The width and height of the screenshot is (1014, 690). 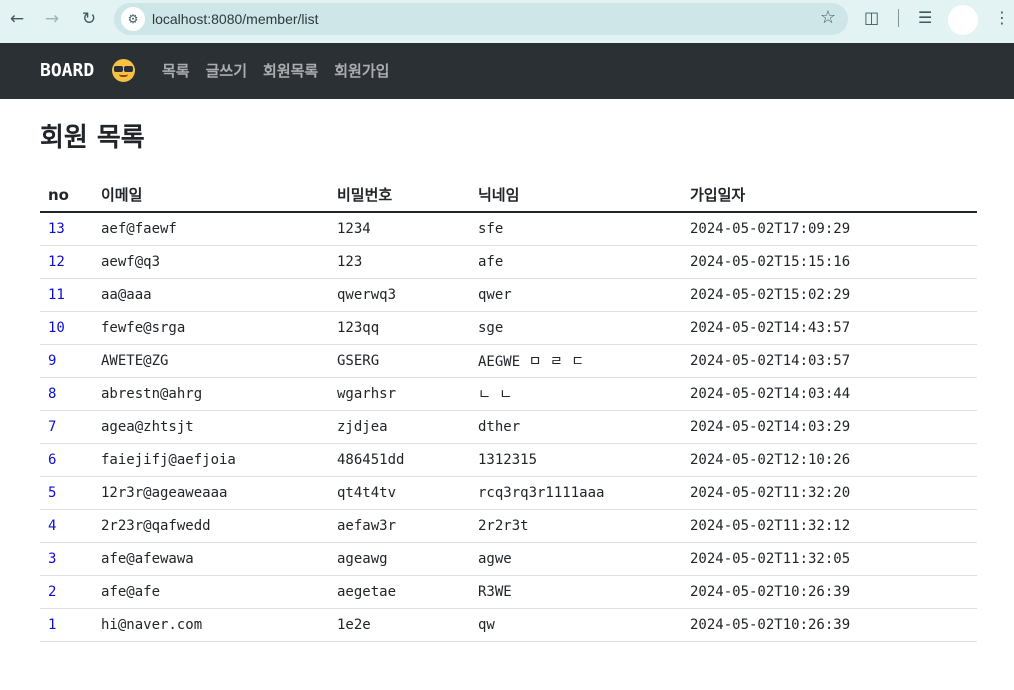 I want to click on member-no-link: 9, so click(x=52, y=361).